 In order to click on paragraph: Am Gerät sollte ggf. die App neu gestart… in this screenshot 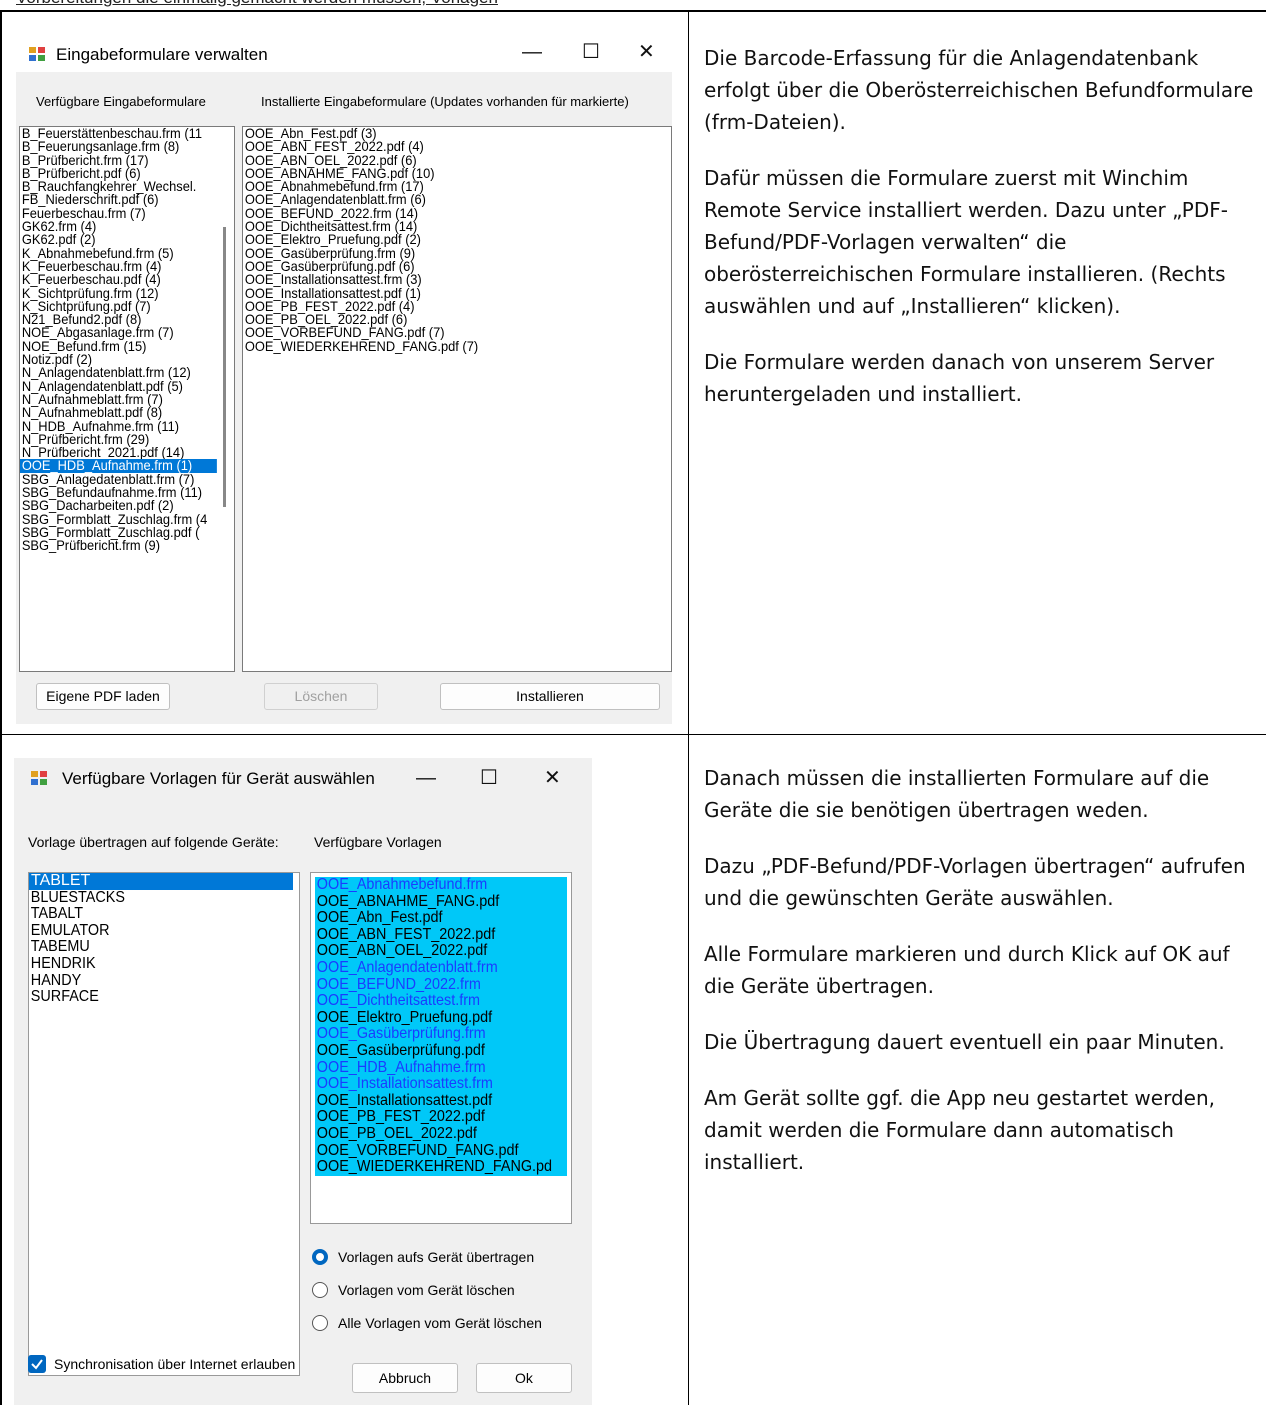, I will do `click(959, 1130)`.